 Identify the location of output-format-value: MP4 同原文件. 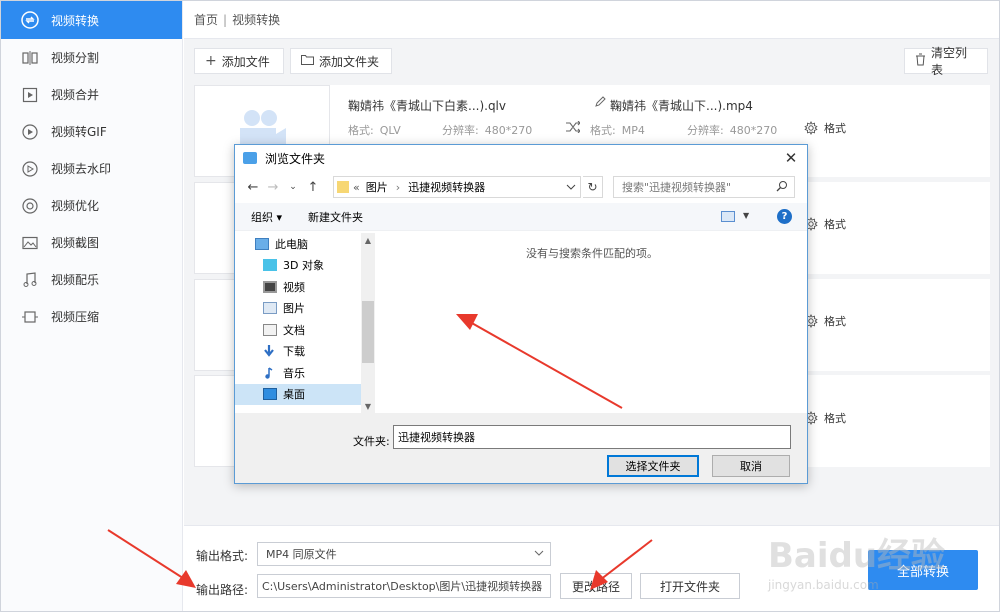
(301, 554).